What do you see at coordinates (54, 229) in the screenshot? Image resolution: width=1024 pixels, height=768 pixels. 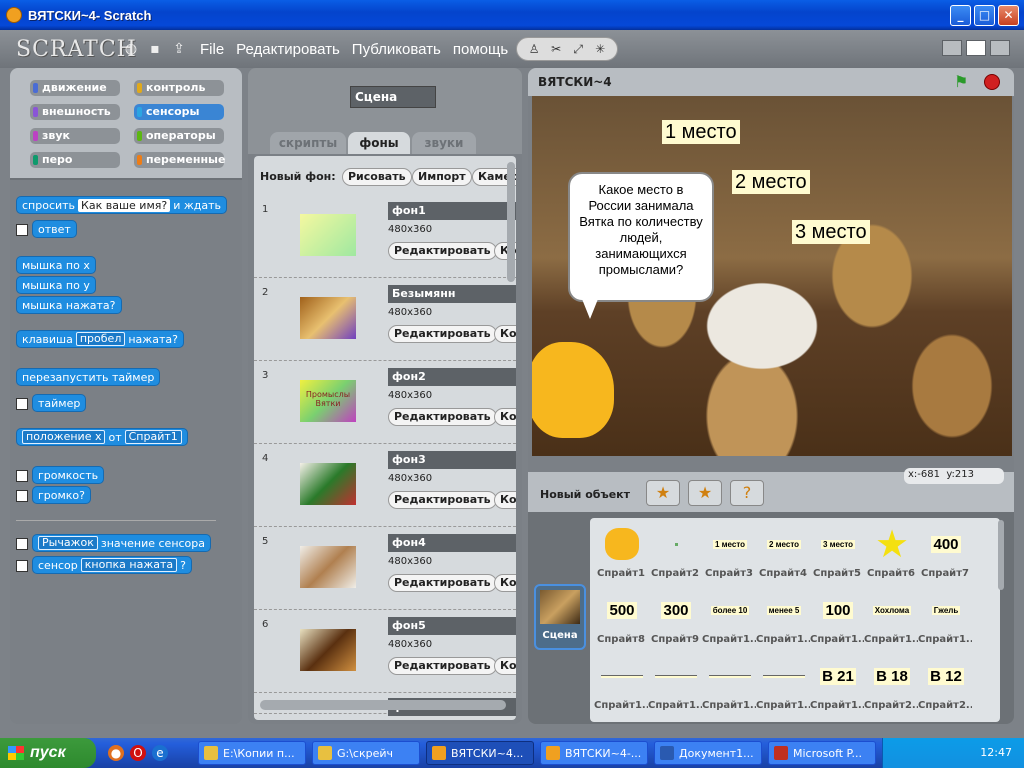 I see `block-answer: ответ` at bounding box center [54, 229].